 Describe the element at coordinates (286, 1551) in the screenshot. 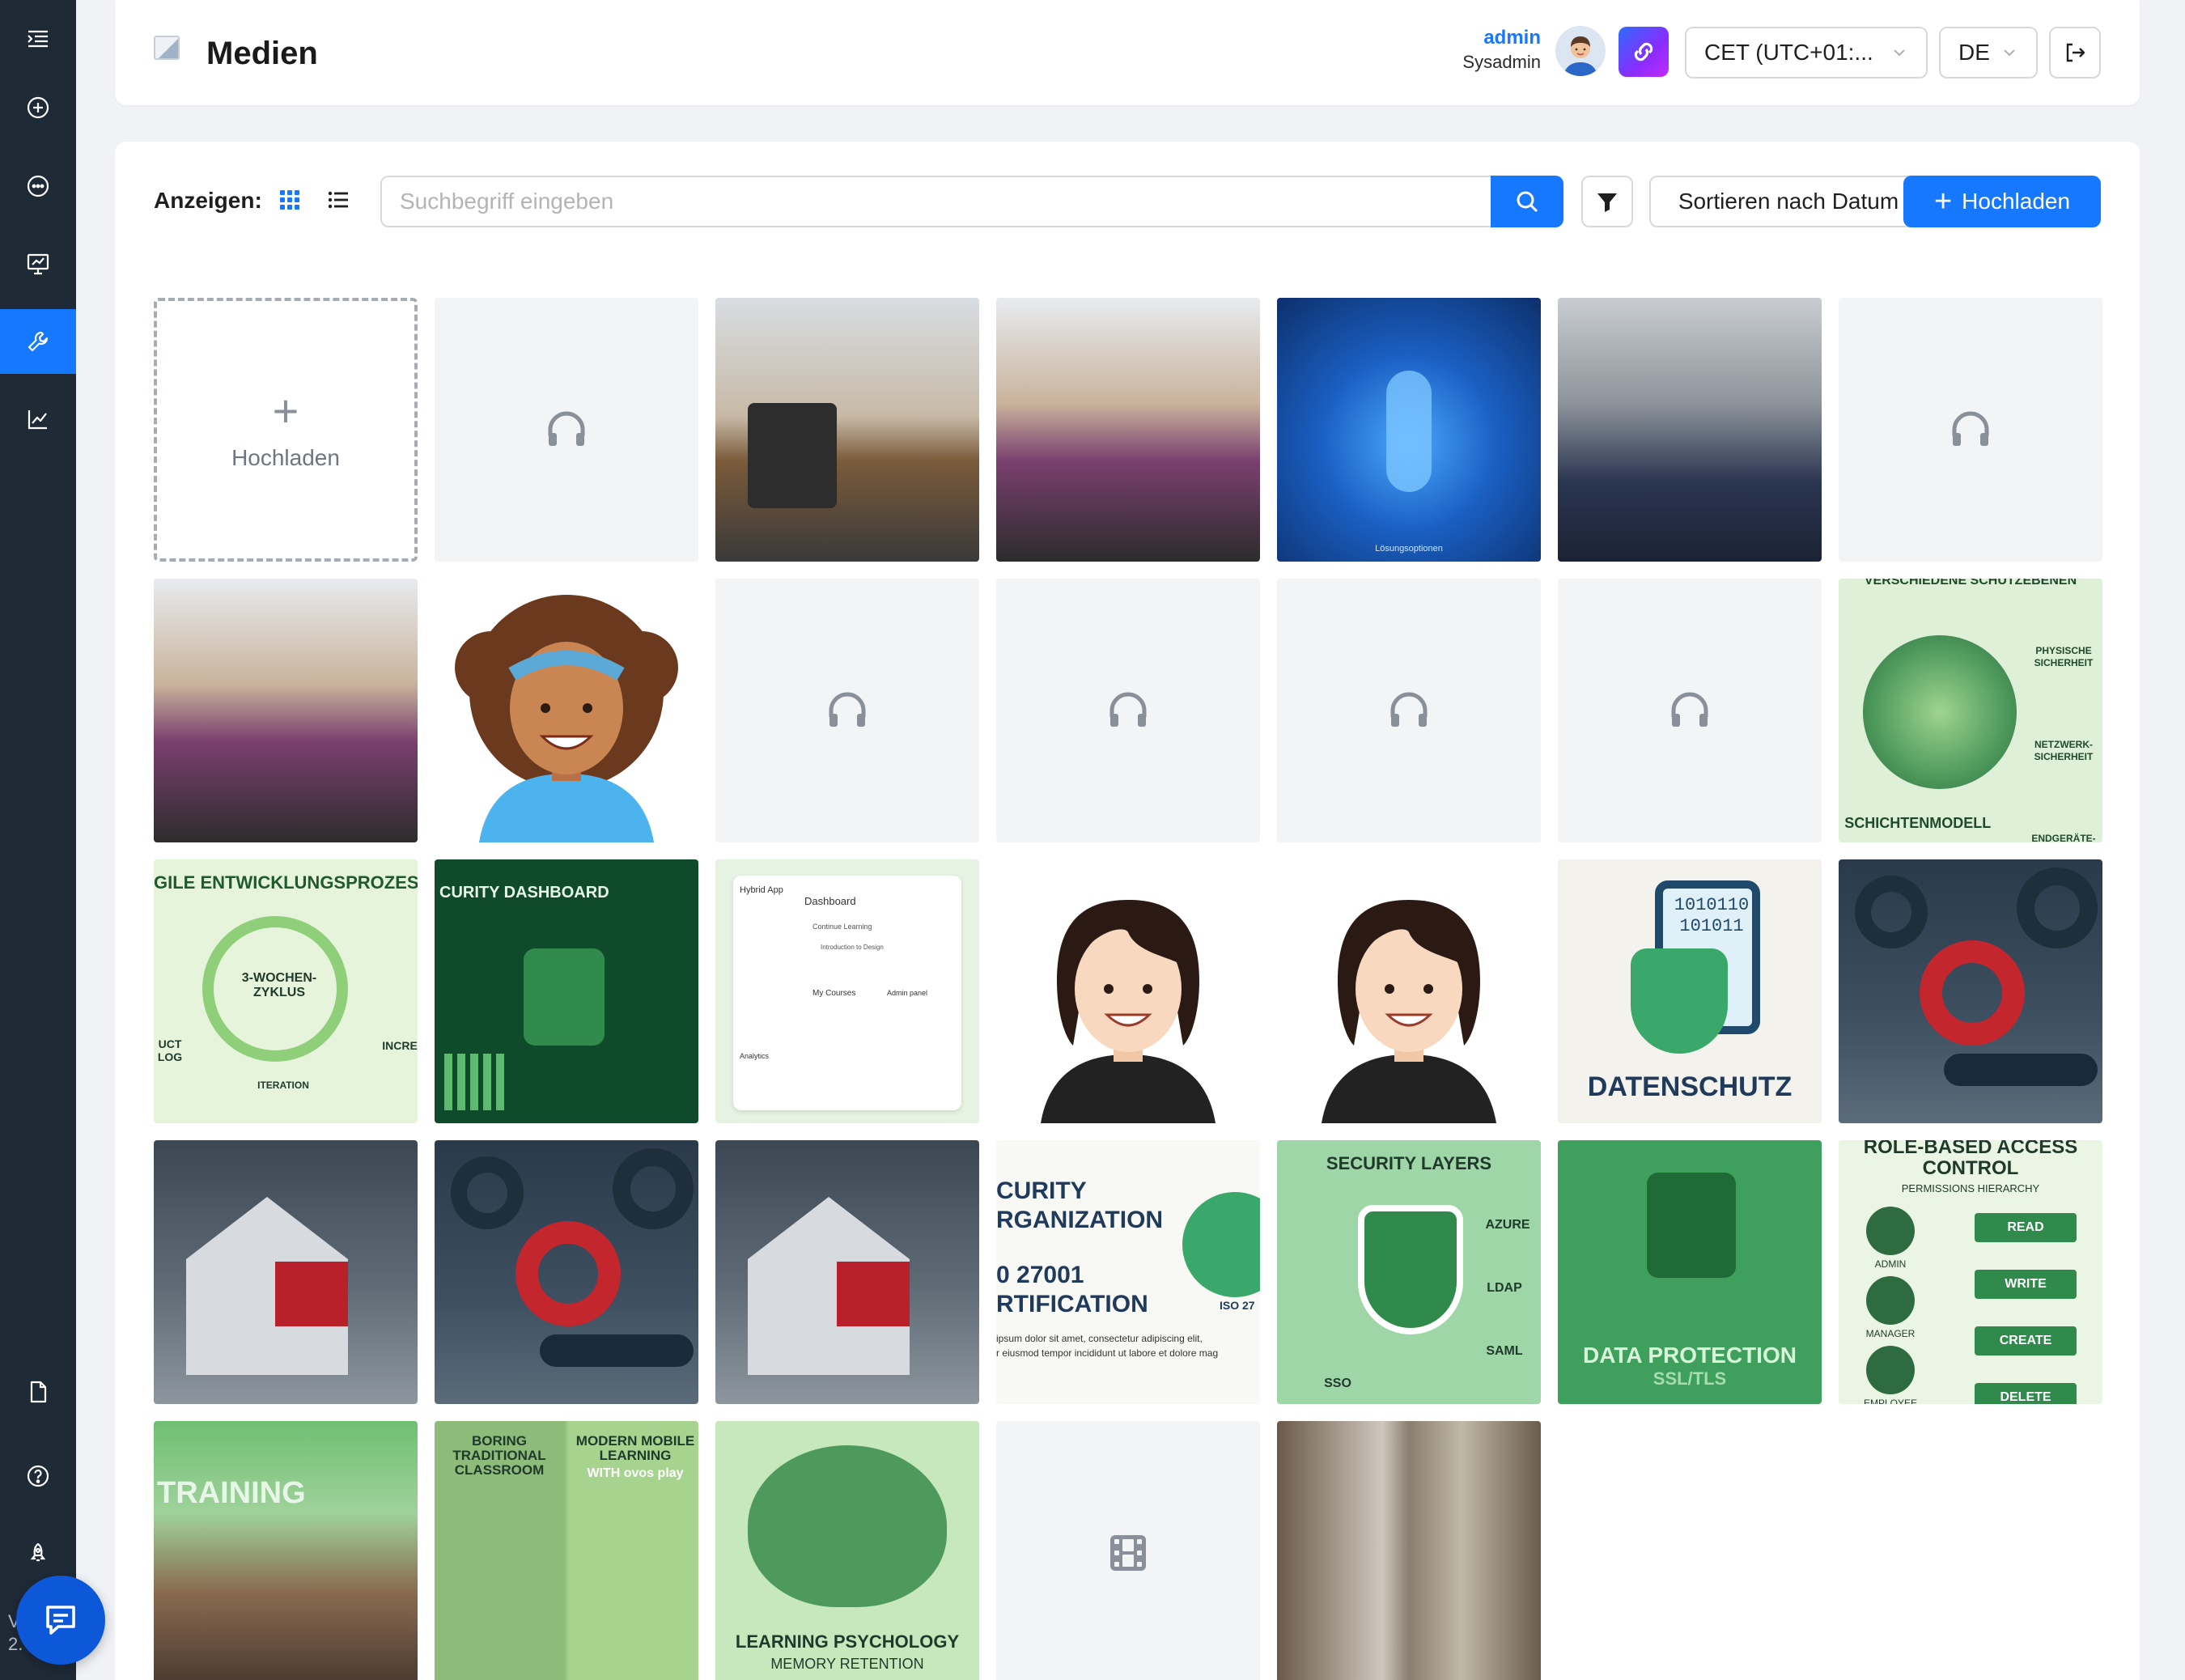

I see `media-tile-image: TRAINING` at that location.